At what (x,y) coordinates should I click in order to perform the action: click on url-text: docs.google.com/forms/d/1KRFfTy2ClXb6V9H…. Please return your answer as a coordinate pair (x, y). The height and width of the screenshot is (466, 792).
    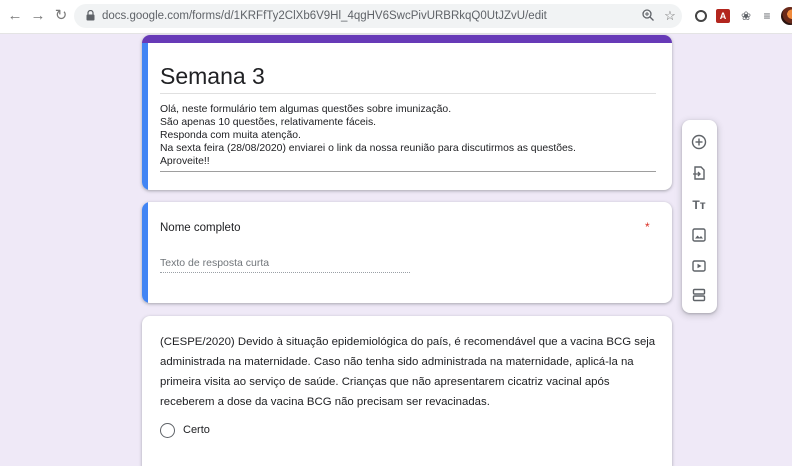
    Looking at the image, I should click on (324, 16).